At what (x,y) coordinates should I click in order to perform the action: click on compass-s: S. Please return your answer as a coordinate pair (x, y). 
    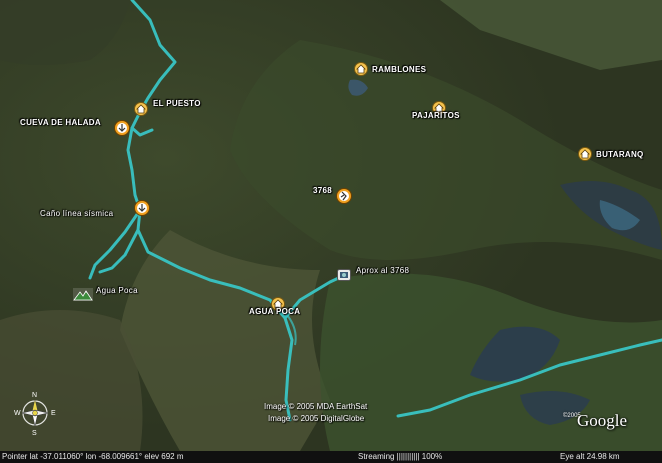
    Looking at the image, I should click on (34, 433).